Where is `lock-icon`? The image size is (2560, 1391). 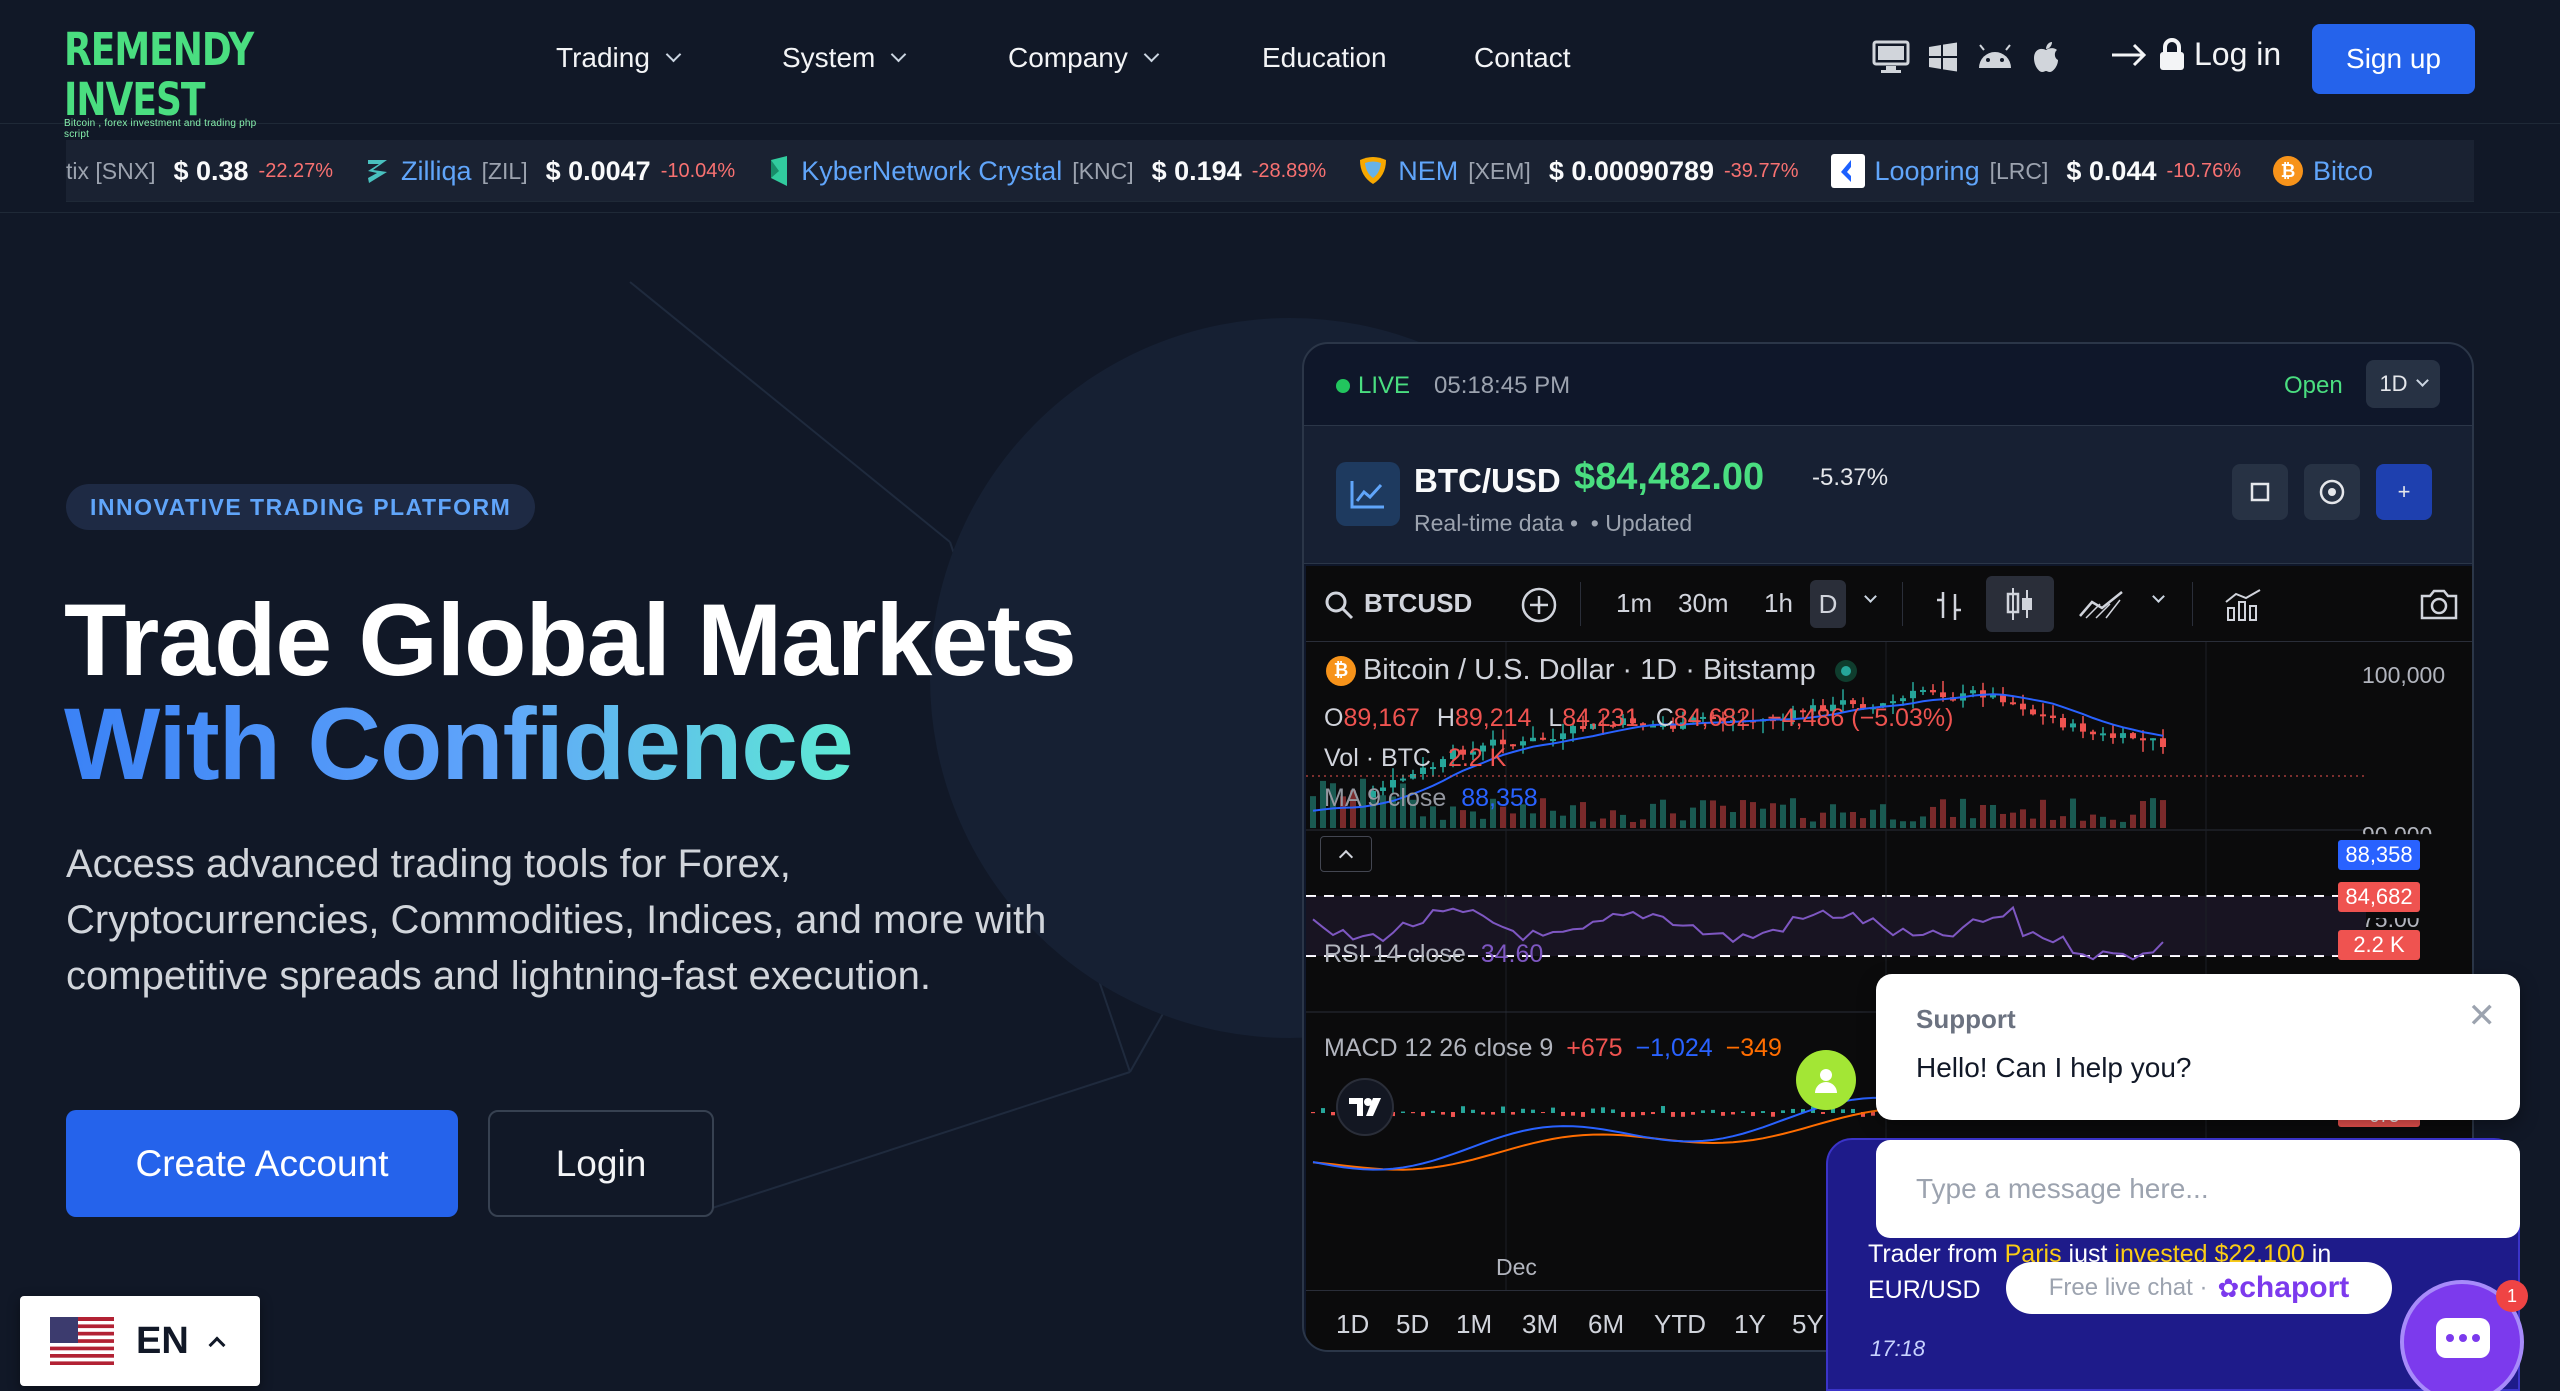
lock-icon is located at coordinates (2172, 53).